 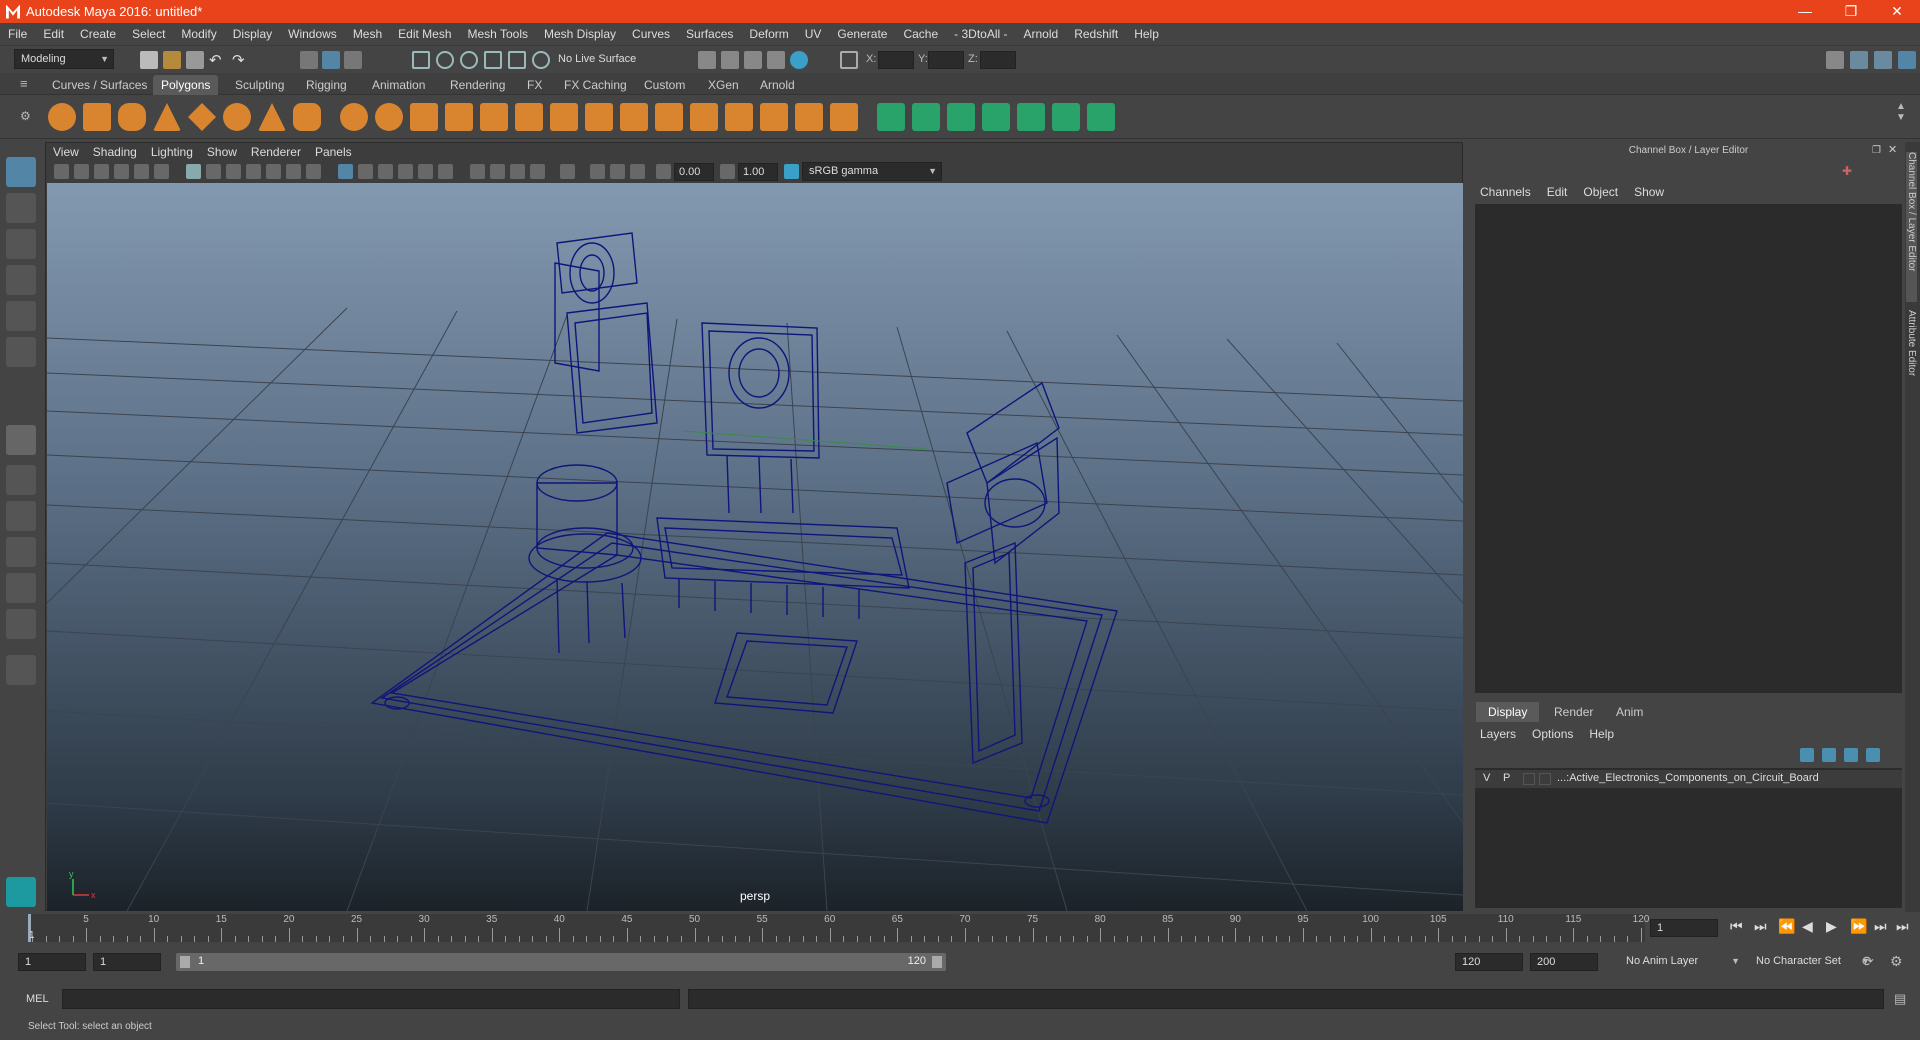 I want to click on bookmark-icon, so click(x=101, y=171).